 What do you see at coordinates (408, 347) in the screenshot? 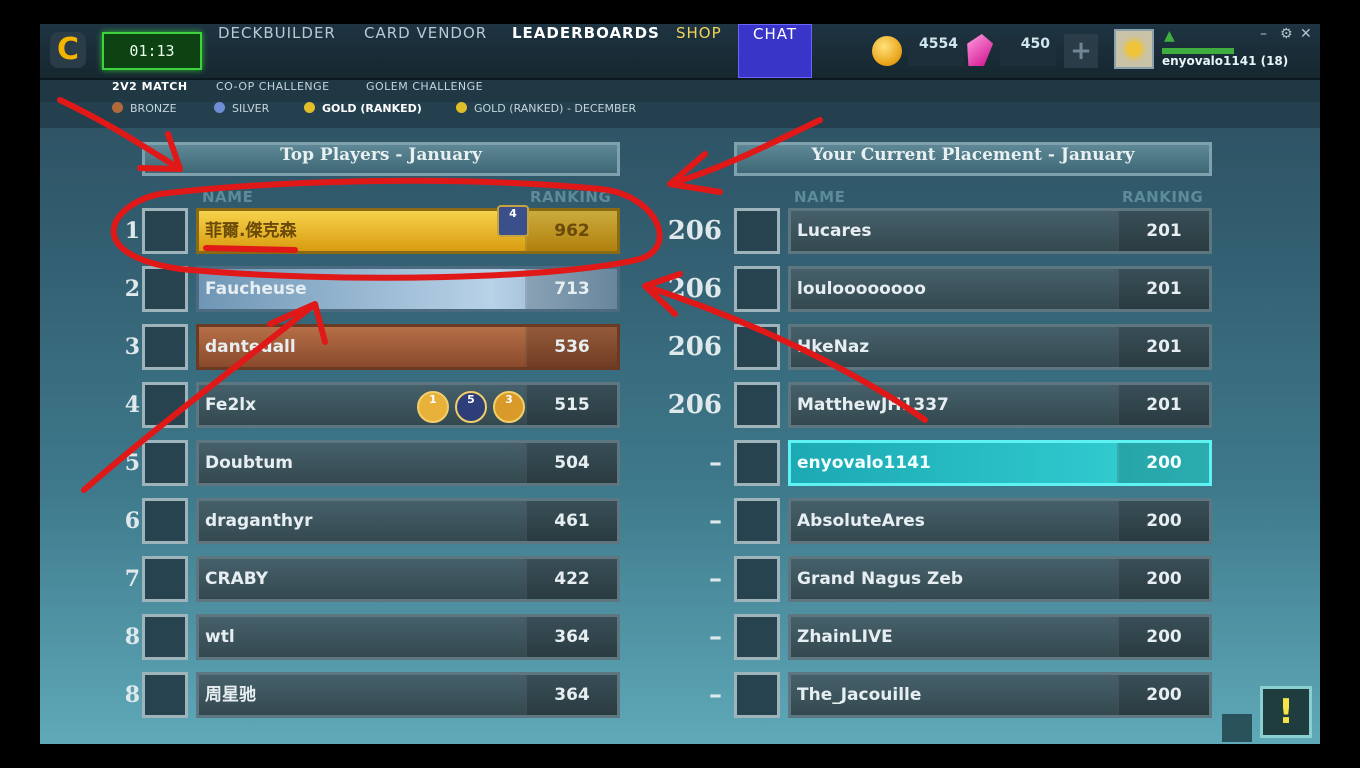
I see `player-bar: dantedall 536` at bounding box center [408, 347].